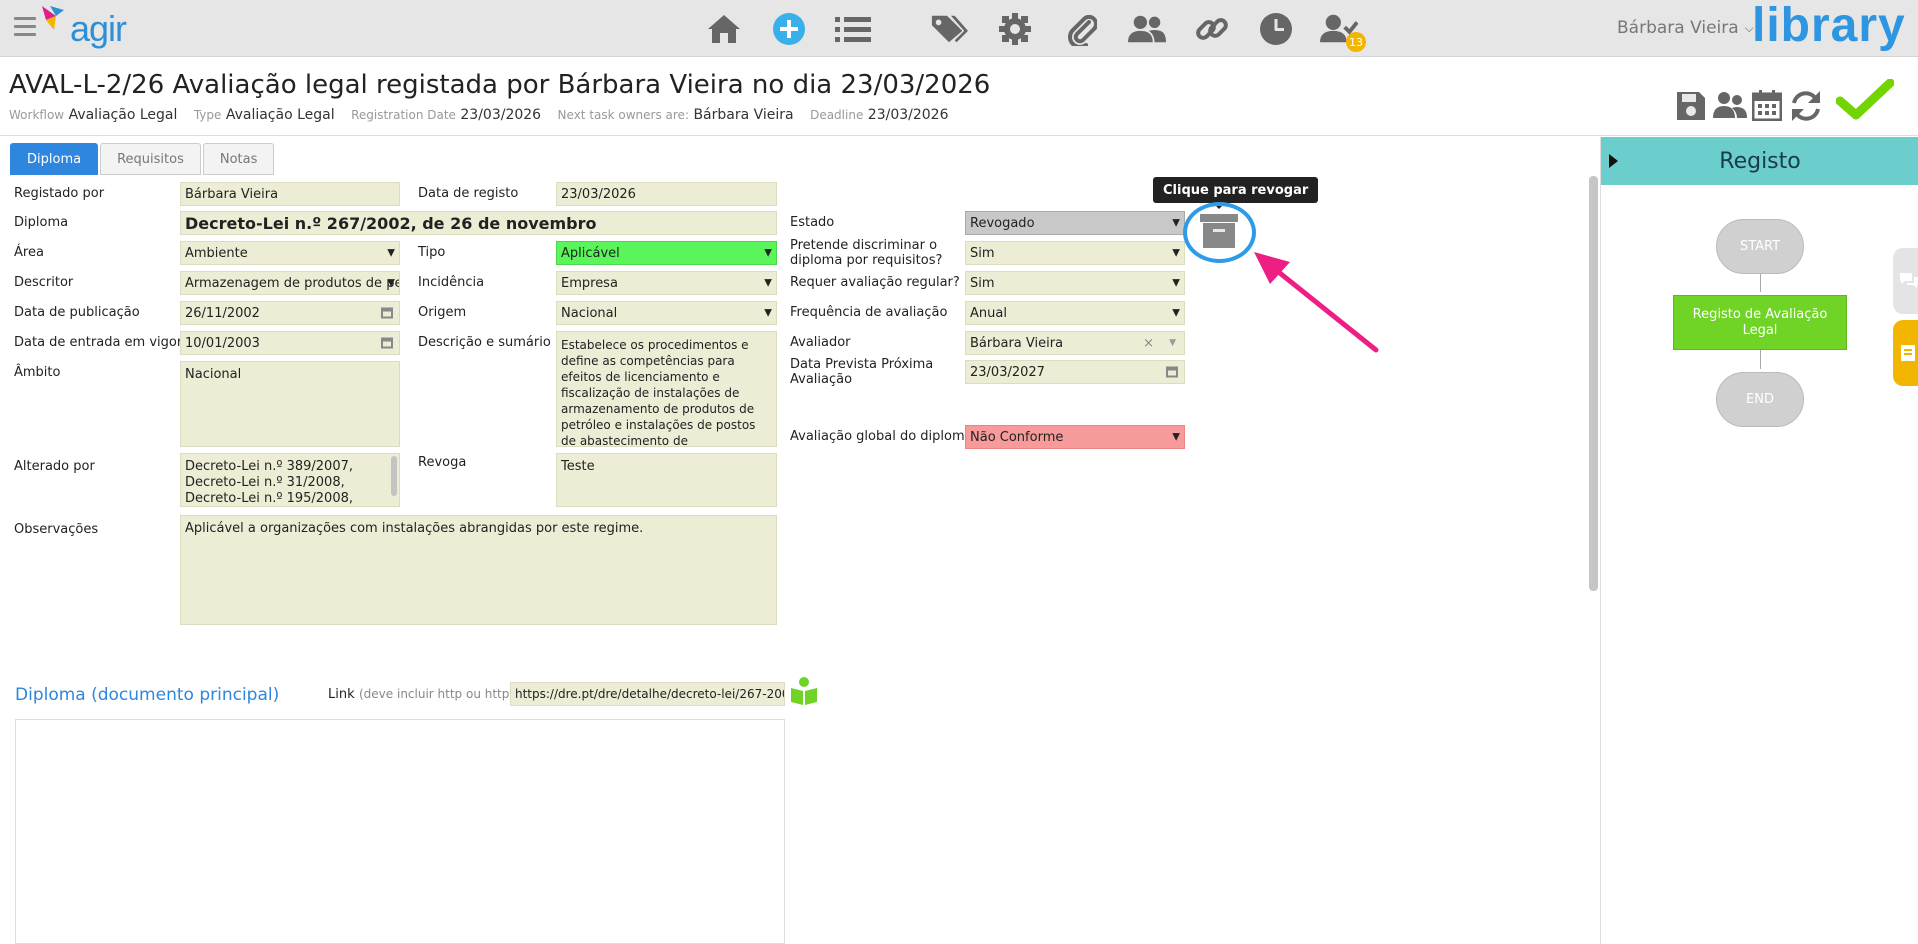  What do you see at coordinates (1760, 246) in the screenshot?
I see `workflow-start-node: START` at bounding box center [1760, 246].